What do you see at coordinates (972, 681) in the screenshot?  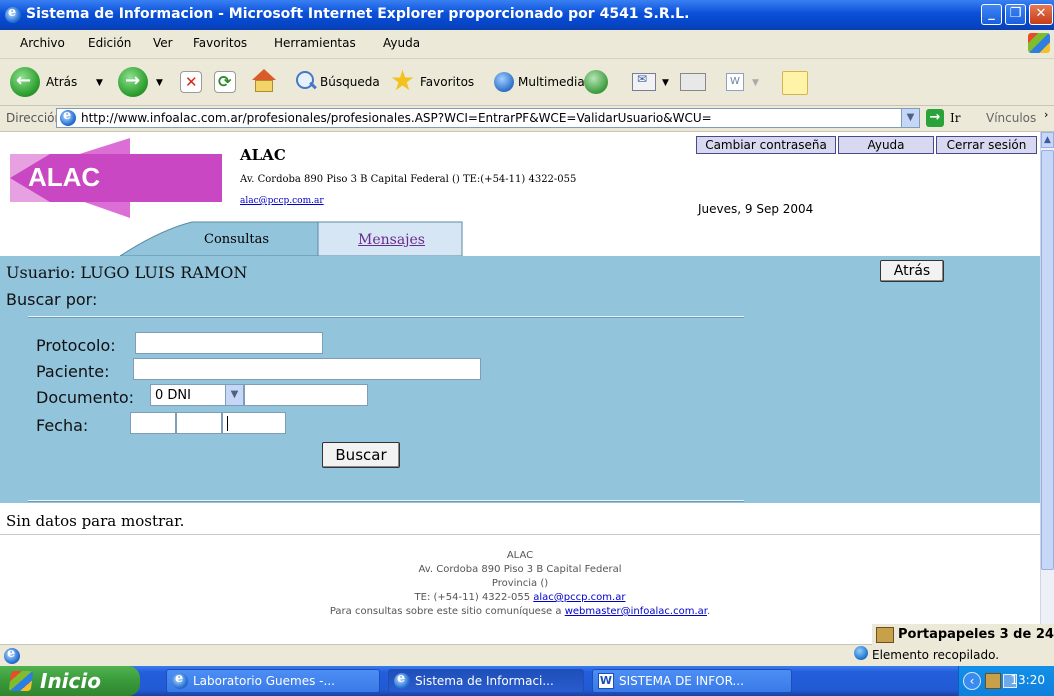 I see `tray-arrow-icon: ‹` at bounding box center [972, 681].